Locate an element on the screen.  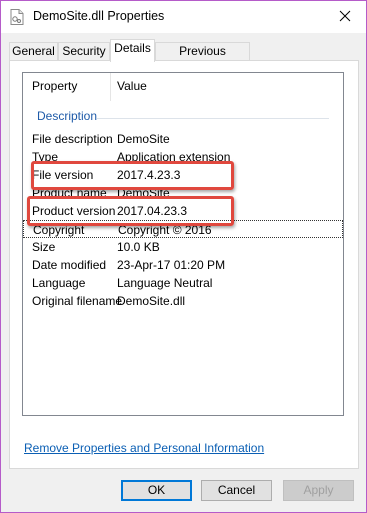
close-button is located at coordinates (345, 16).